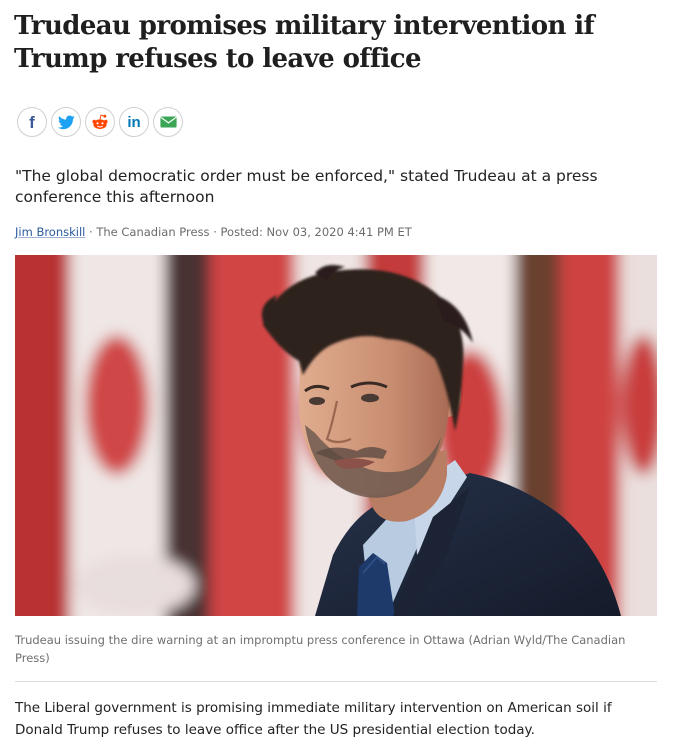  Describe the element at coordinates (50, 232) in the screenshot. I see `author-link: Jim Bronskill` at that location.